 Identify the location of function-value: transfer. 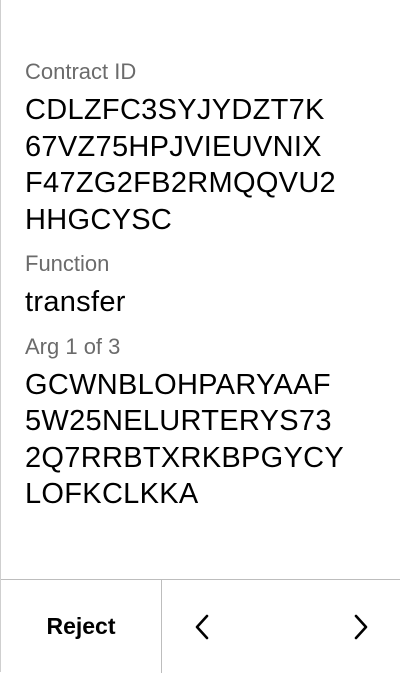
(75, 302).